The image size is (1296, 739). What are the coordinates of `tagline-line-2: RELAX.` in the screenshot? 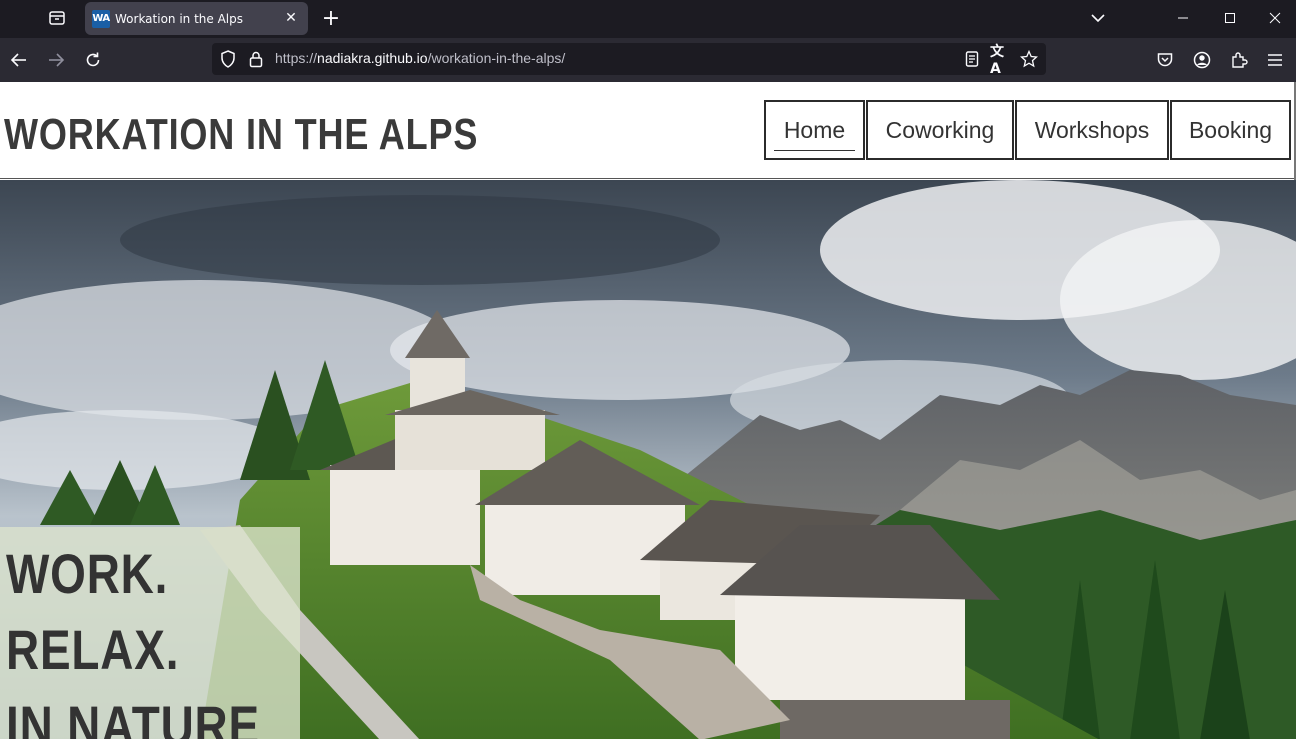 It's located at (93, 649).